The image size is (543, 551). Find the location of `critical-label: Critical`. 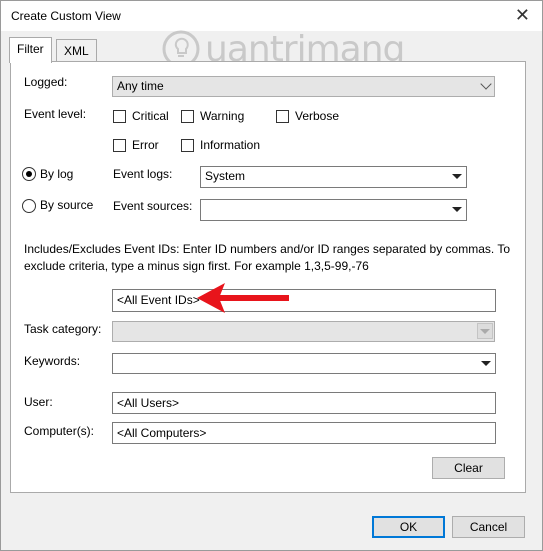

critical-label: Critical is located at coordinates (150, 116).